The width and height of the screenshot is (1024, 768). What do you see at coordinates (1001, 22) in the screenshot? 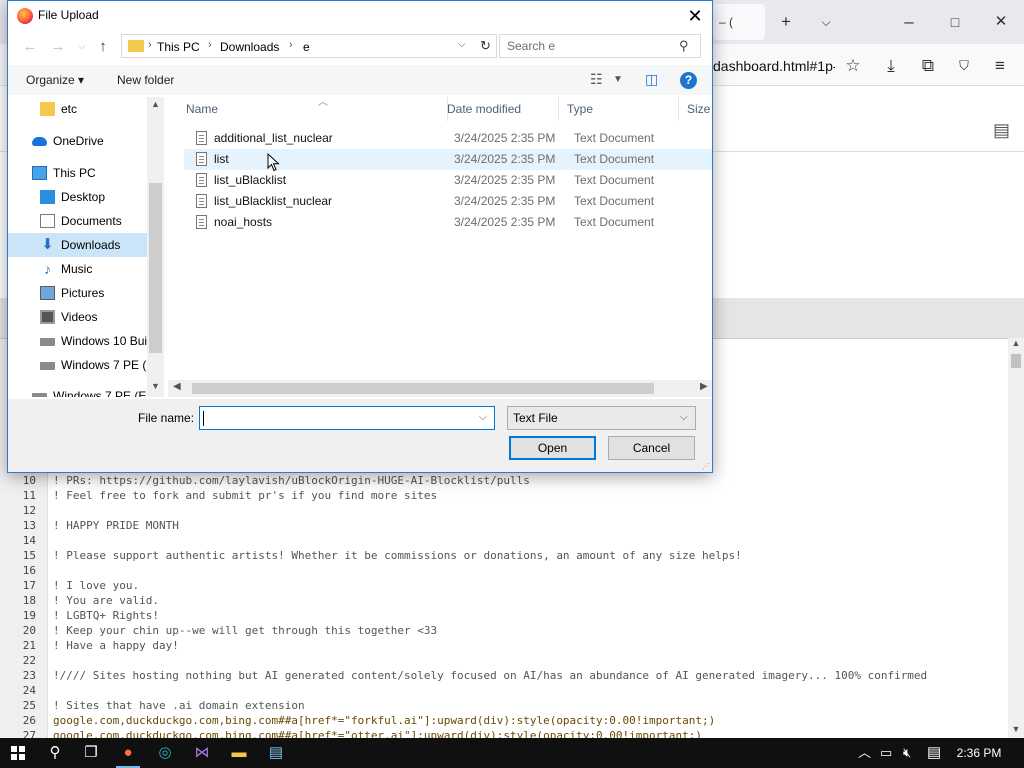
I see `close-browser-button: ✕` at bounding box center [1001, 22].